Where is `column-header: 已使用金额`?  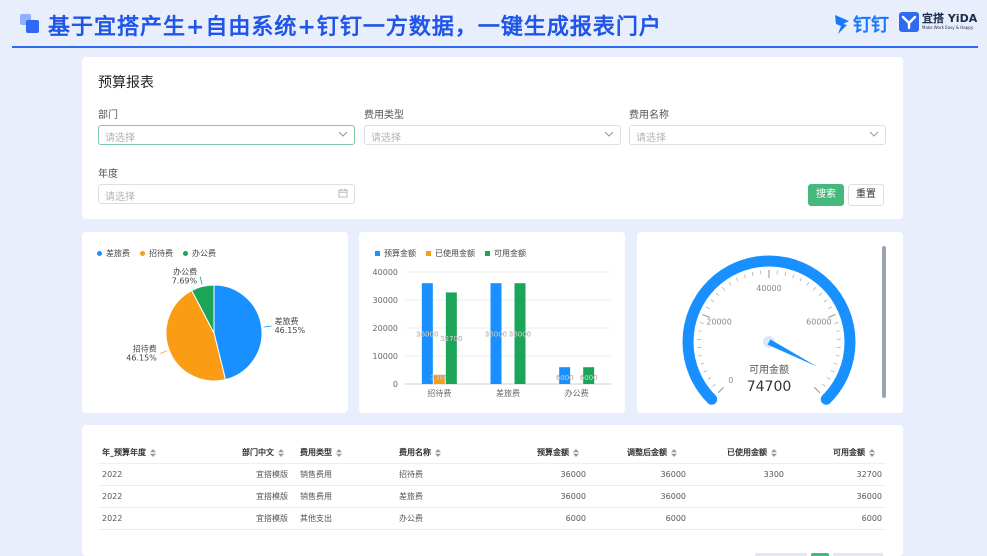
column-header: 已使用金额 is located at coordinates (752, 453).